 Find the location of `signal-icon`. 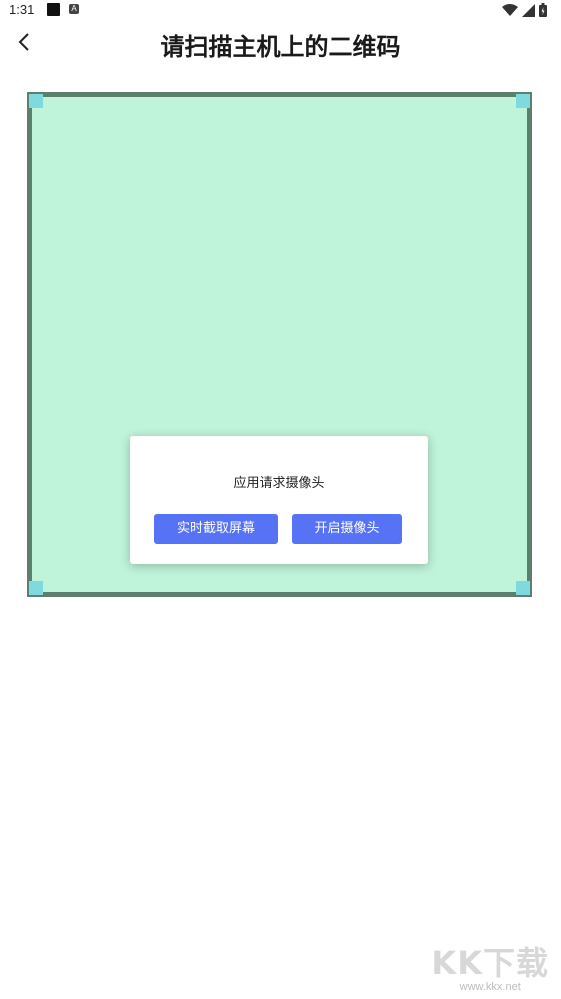

signal-icon is located at coordinates (528, 10).